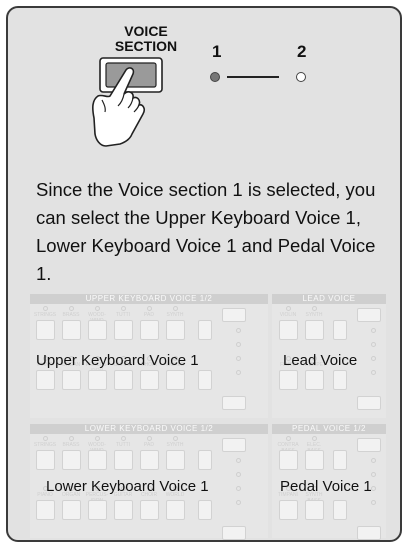 The image size is (410, 549). Describe the element at coordinates (146, 31) in the screenshot. I see `voice-section-label-line: VOICE` at that location.